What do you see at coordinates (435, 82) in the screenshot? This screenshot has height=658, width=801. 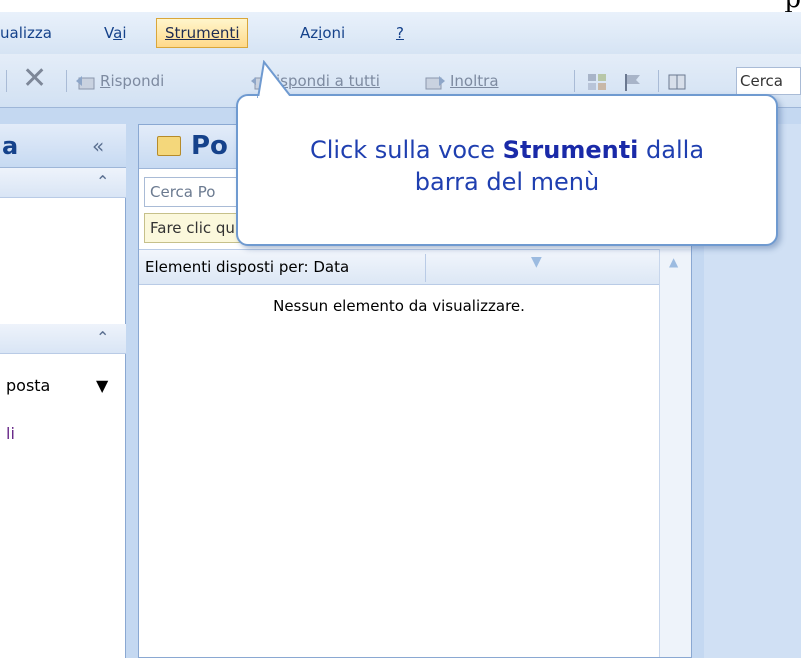 I see `forward-icon` at bounding box center [435, 82].